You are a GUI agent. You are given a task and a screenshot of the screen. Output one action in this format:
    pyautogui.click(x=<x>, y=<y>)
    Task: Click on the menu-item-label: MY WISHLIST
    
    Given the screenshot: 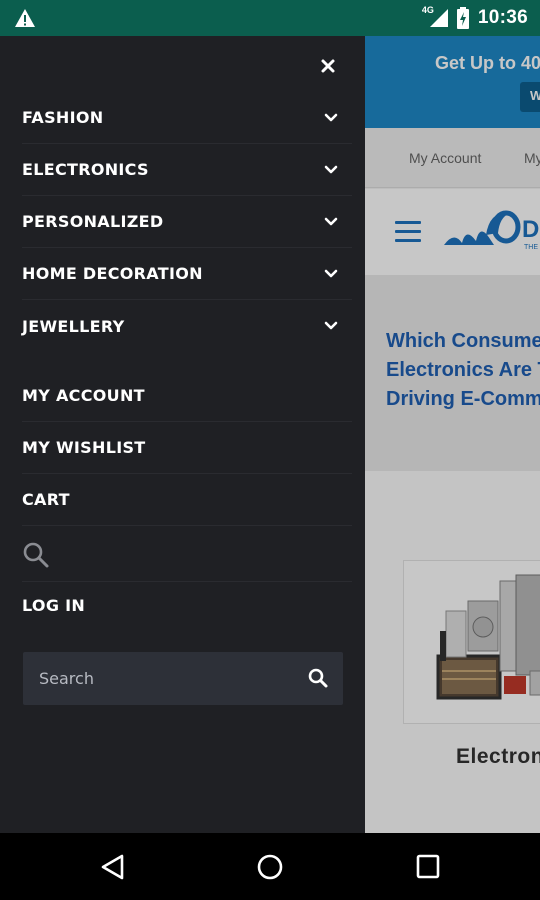 What is the action you would take?
    pyautogui.click(x=84, y=447)
    